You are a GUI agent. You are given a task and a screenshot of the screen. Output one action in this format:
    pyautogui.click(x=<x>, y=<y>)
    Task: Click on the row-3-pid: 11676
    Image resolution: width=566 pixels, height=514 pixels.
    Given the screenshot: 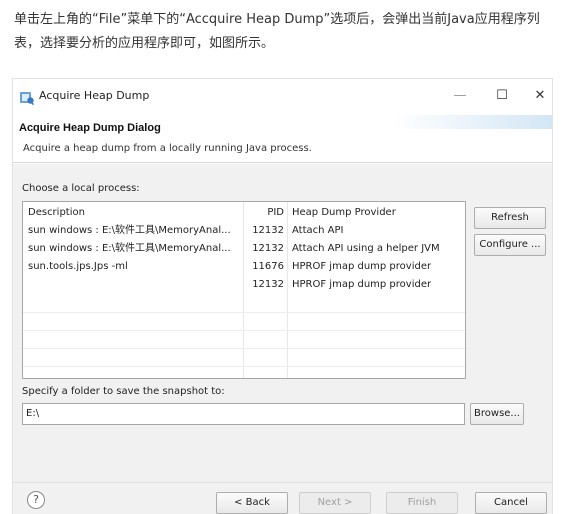 What is the action you would take?
    pyautogui.click(x=264, y=267)
    